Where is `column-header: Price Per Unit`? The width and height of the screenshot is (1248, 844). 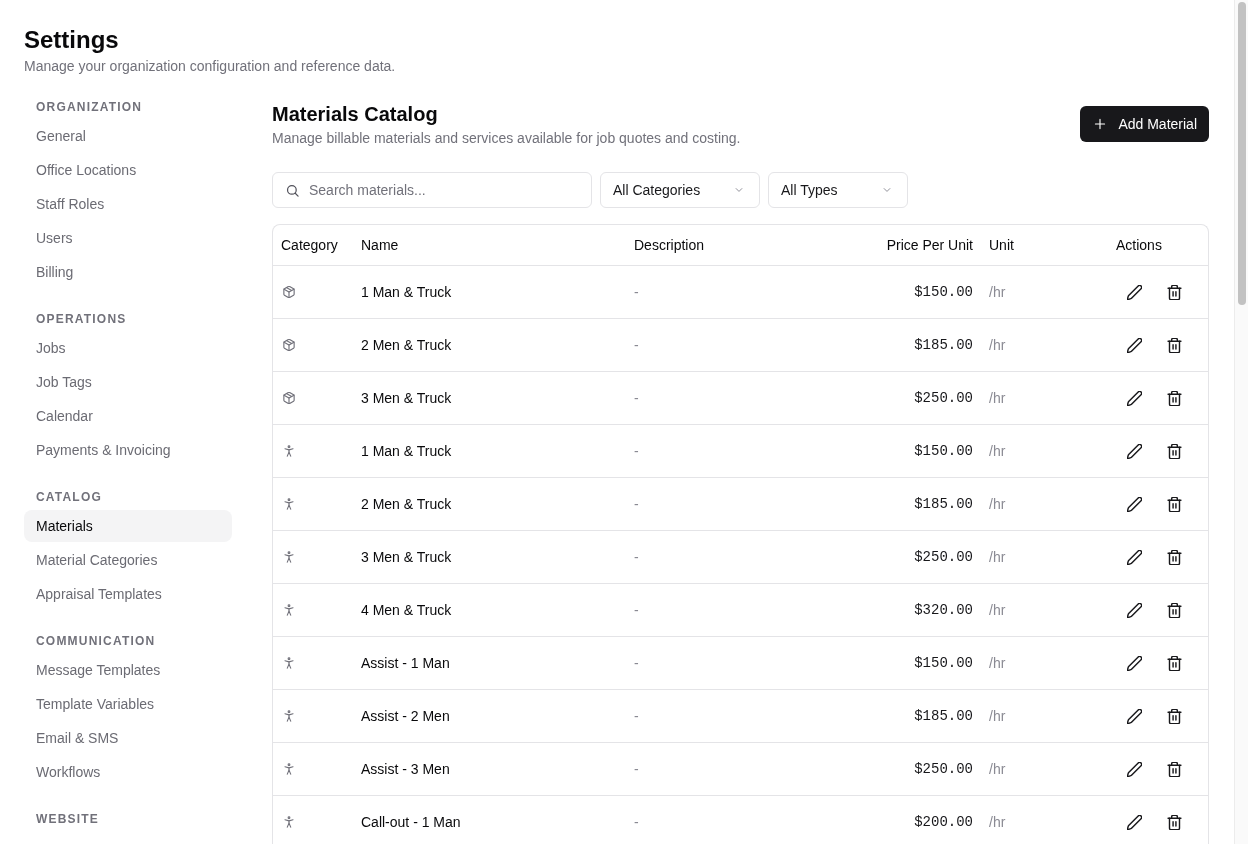 column-header: Price Per Unit is located at coordinates (903, 245).